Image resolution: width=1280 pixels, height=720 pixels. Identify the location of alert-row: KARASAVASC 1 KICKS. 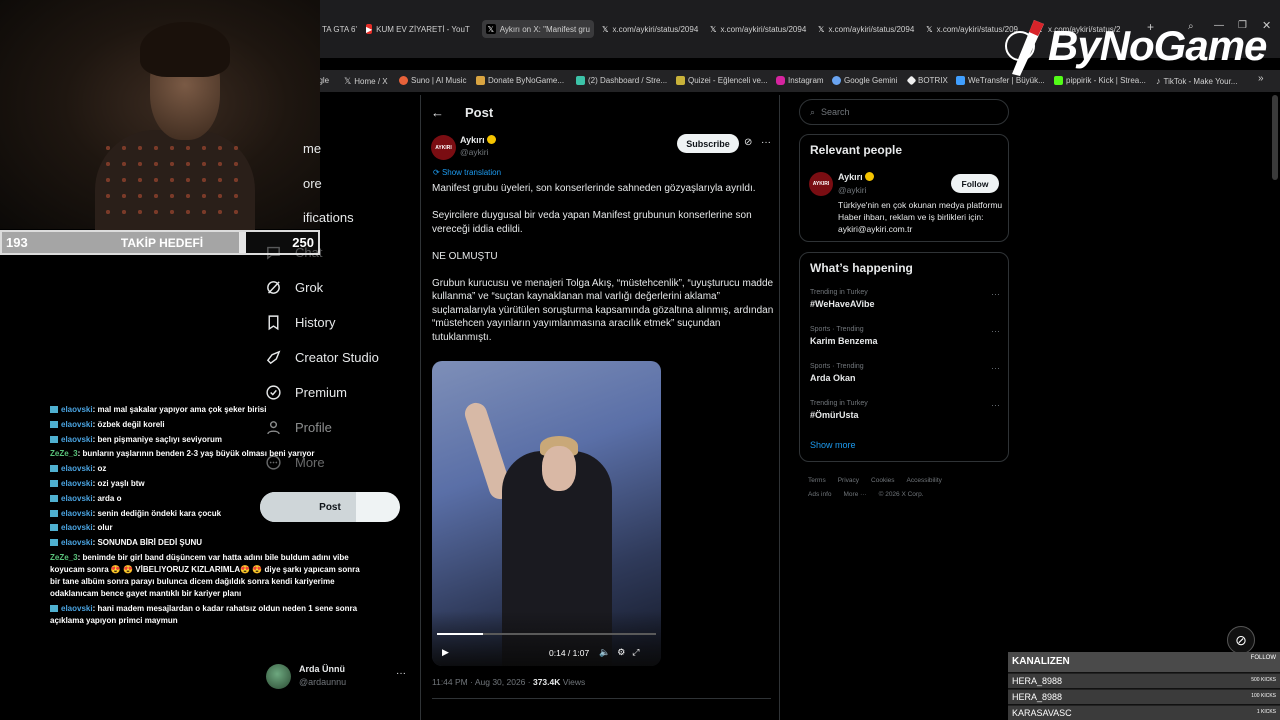
(1144, 712).